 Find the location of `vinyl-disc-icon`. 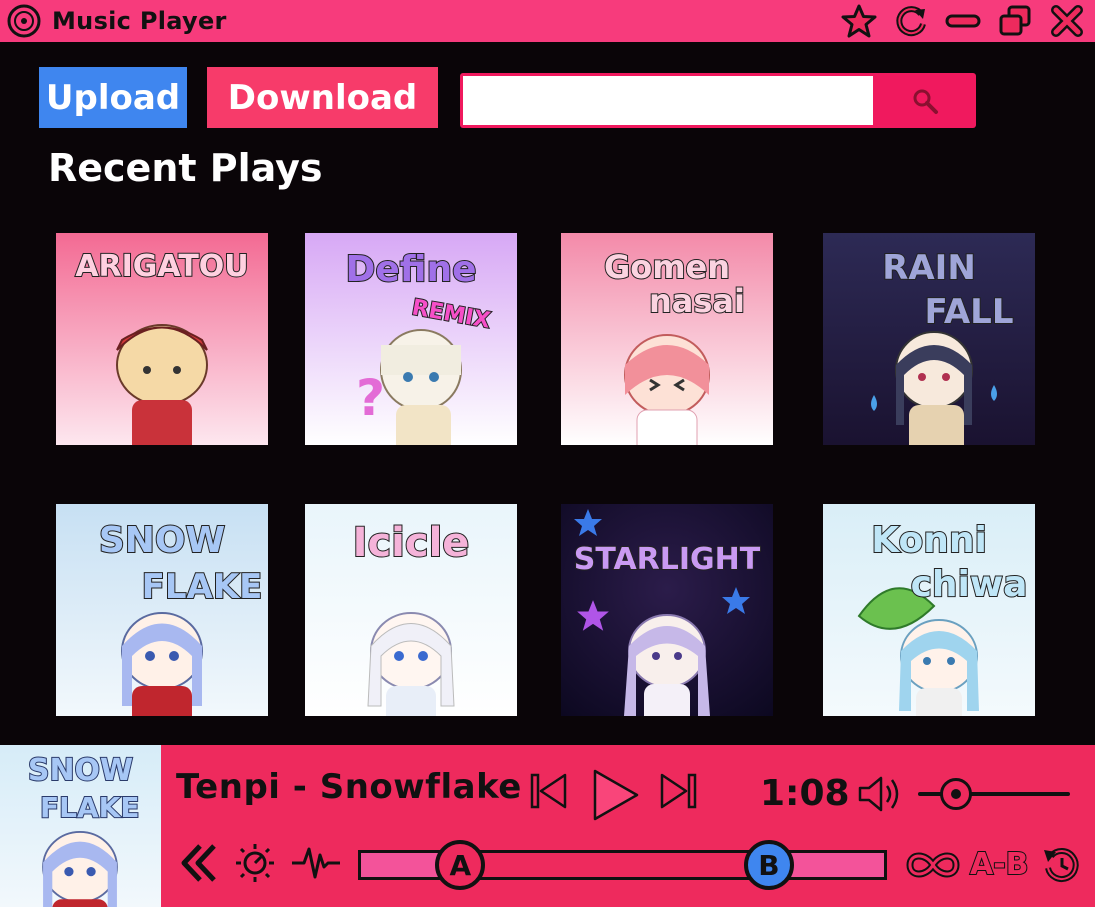

vinyl-disc-icon is located at coordinates (24, 21).